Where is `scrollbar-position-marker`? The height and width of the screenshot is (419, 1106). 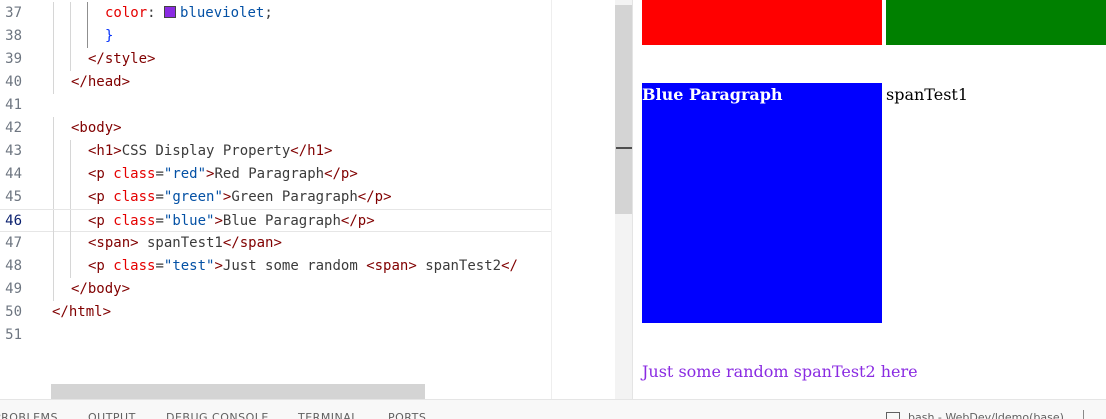 scrollbar-position-marker is located at coordinates (624, 148).